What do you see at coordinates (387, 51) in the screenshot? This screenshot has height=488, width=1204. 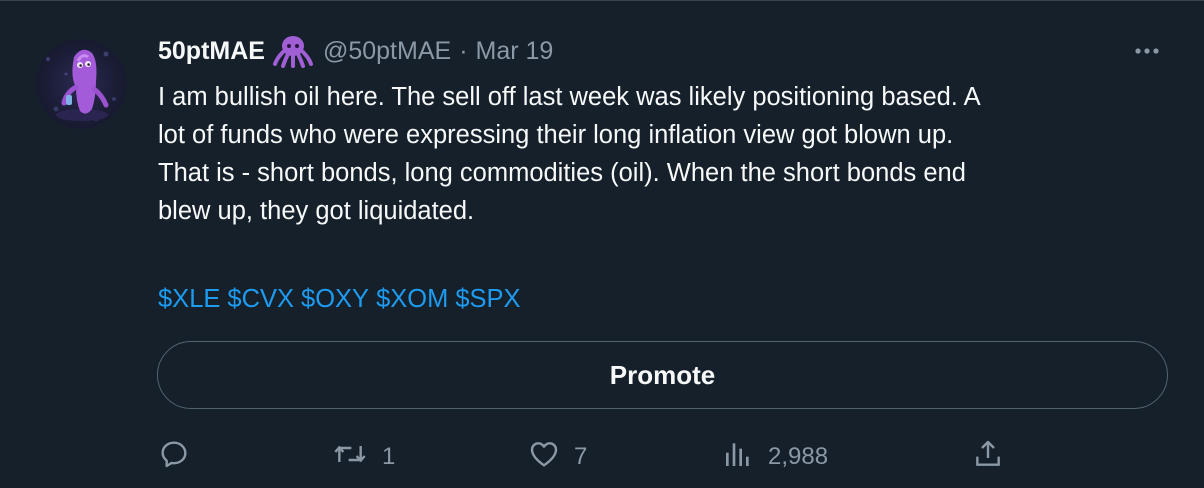 I see `handle: @50ptMAE` at bounding box center [387, 51].